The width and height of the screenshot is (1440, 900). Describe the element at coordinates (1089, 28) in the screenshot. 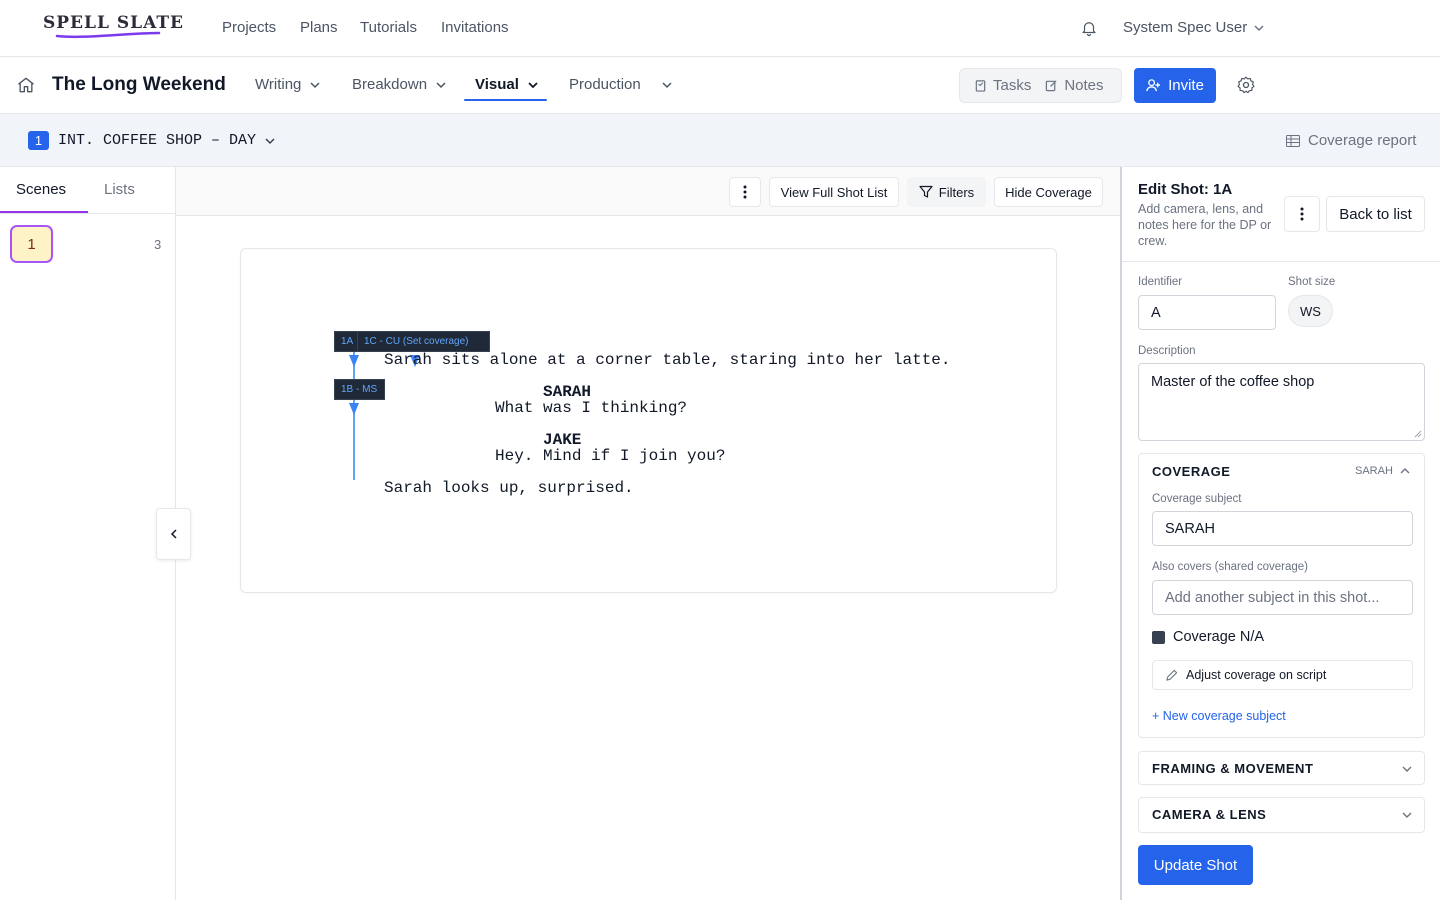

I see `bell-icon` at that location.